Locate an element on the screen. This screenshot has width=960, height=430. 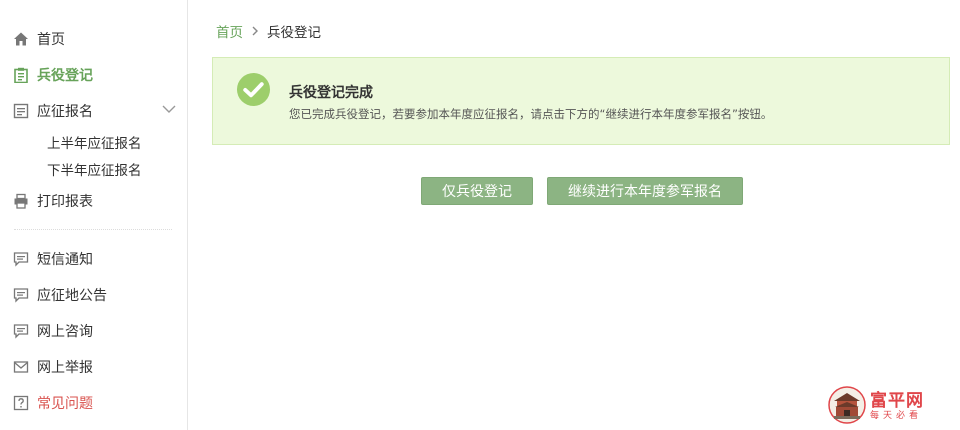
question-icon is located at coordinates (21, 403).